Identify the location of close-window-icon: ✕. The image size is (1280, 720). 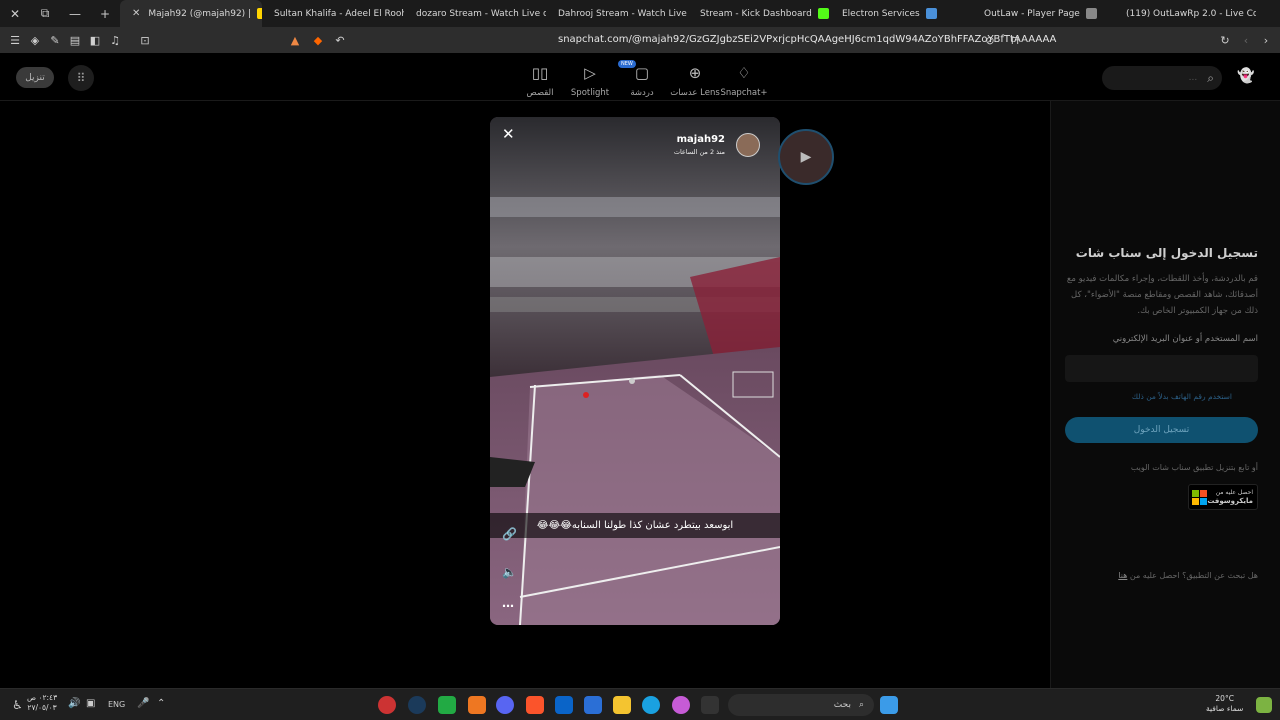
(15, 13).